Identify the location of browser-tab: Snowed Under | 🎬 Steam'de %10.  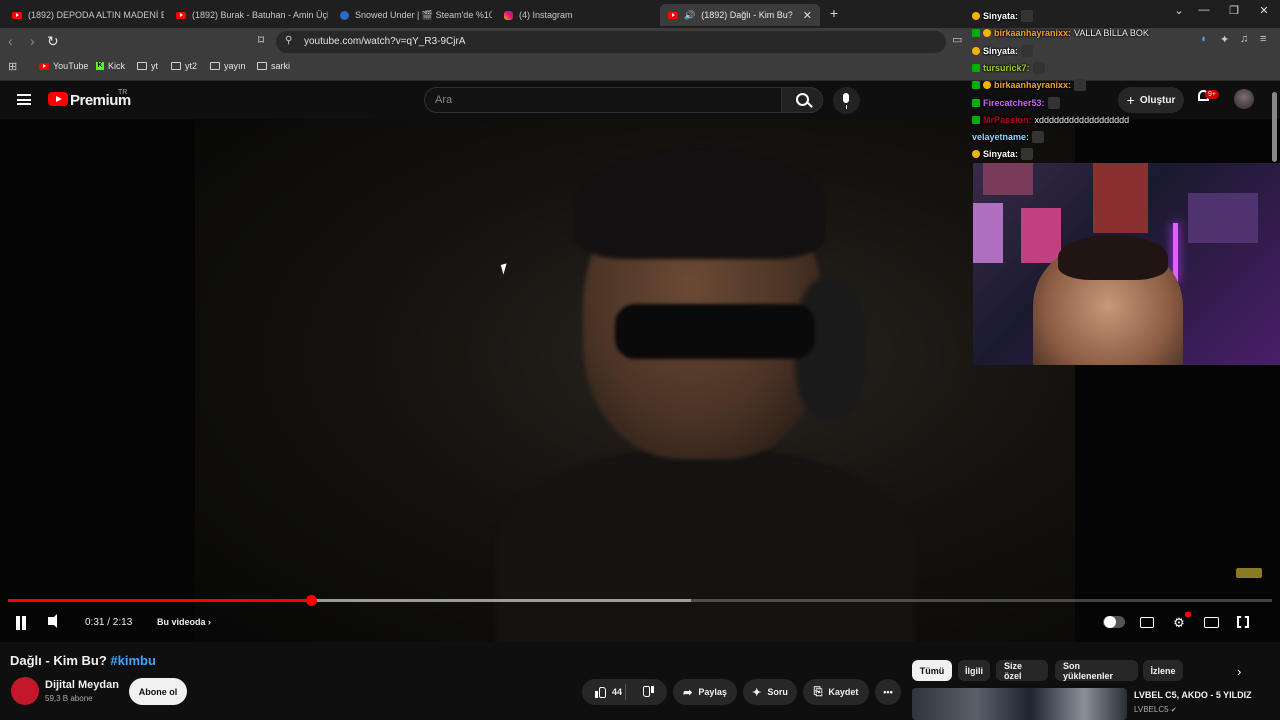
(412, 15).